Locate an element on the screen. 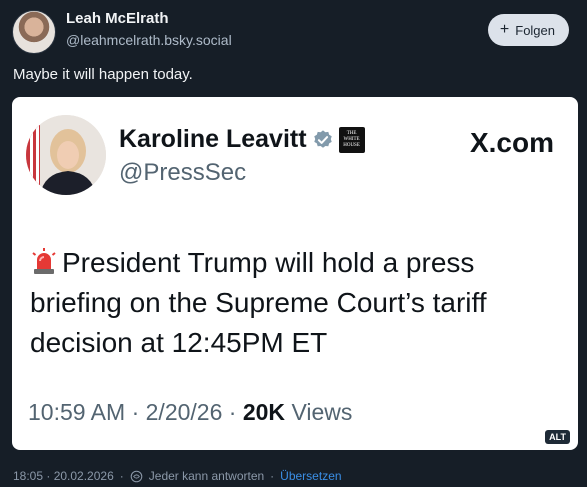 The width and height of the screenshot is (587, 487). embed-author-row: Karoline Leavitt THE WHITE HOUSE is located at coordinates (242, 139).